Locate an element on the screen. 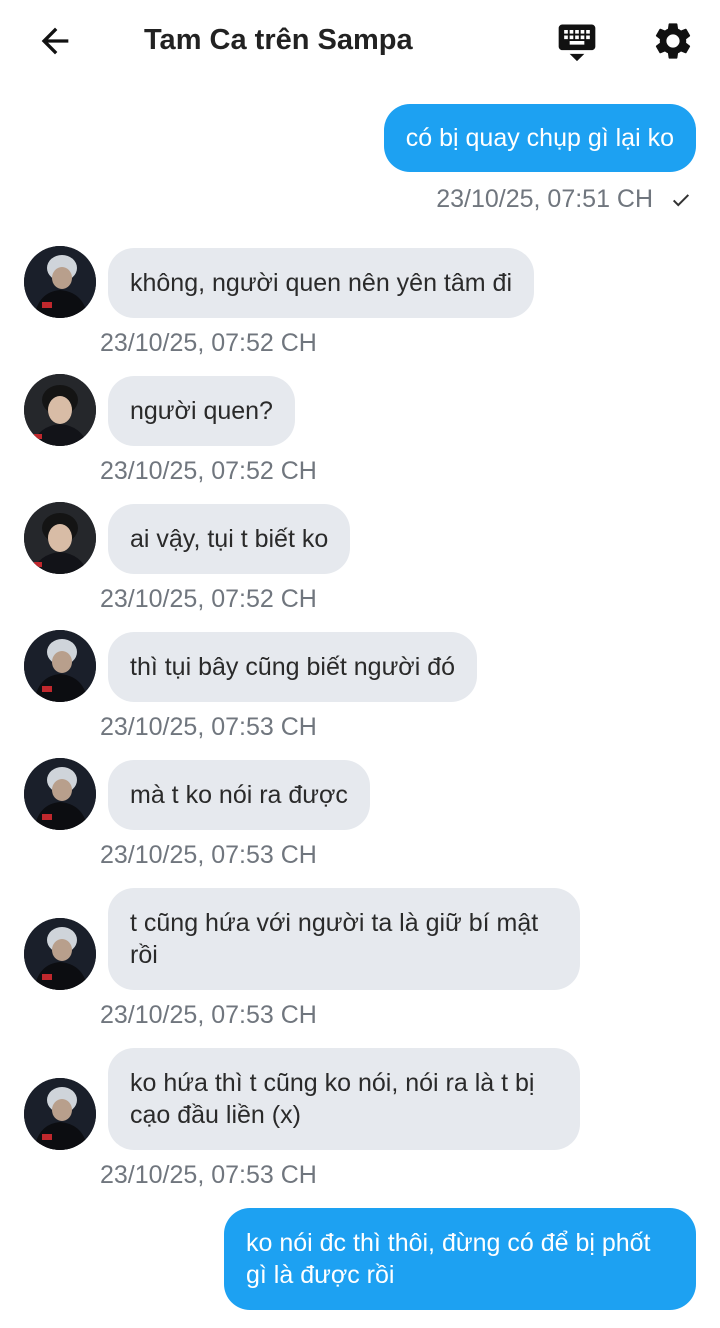  keyboard-button is located at coordinates (577, 41).